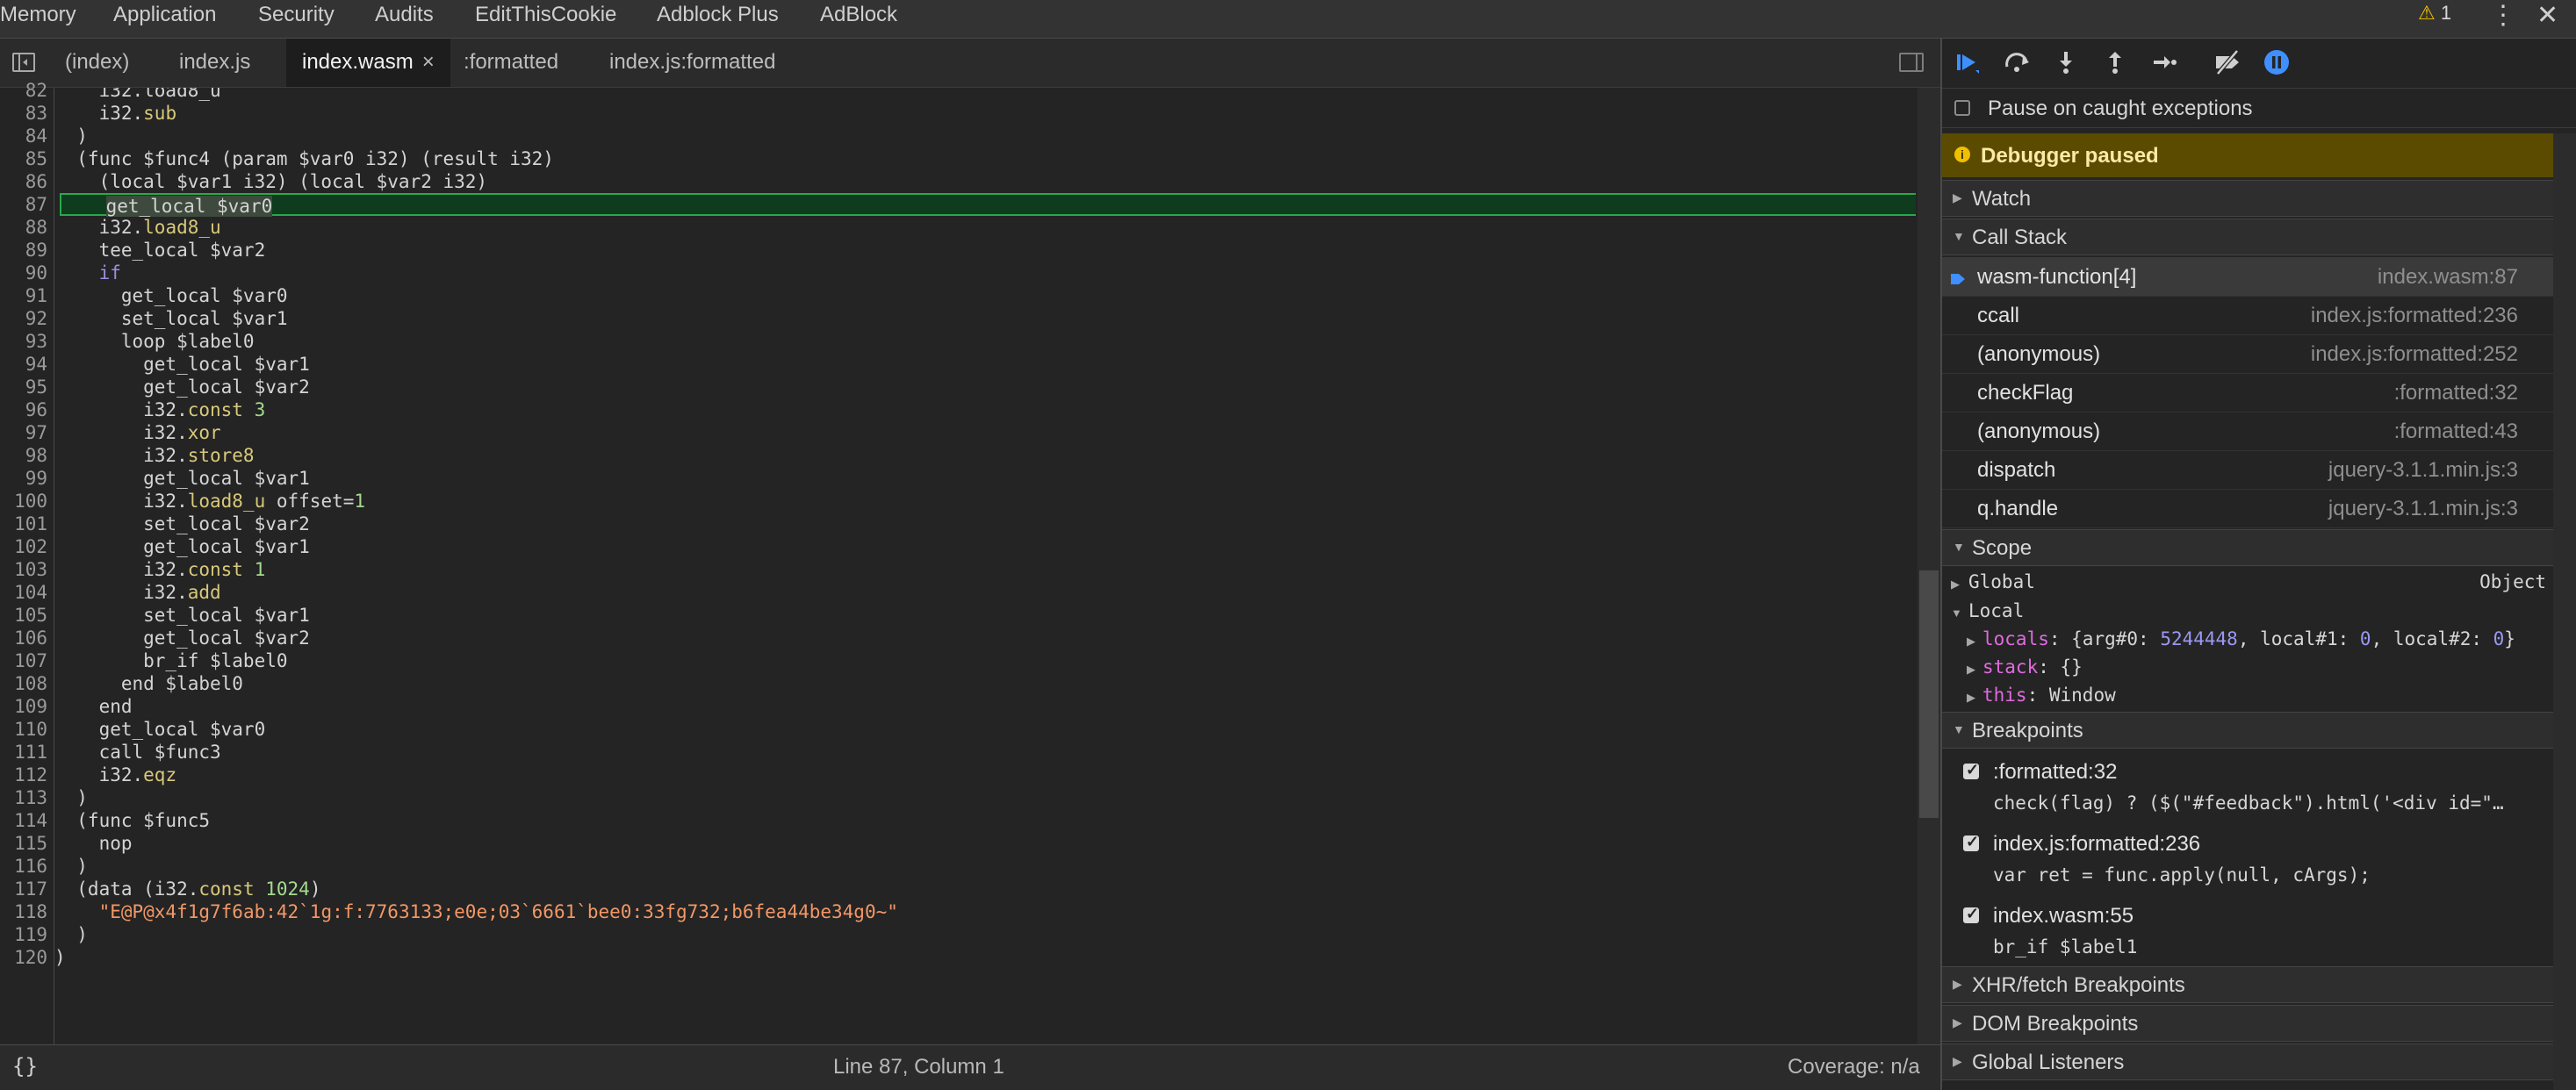 The image size is (2576, 1090). Describe the element at coordinates (215, 63) in the screenshot. I see `file-tab-index-js: index.js` at that location.